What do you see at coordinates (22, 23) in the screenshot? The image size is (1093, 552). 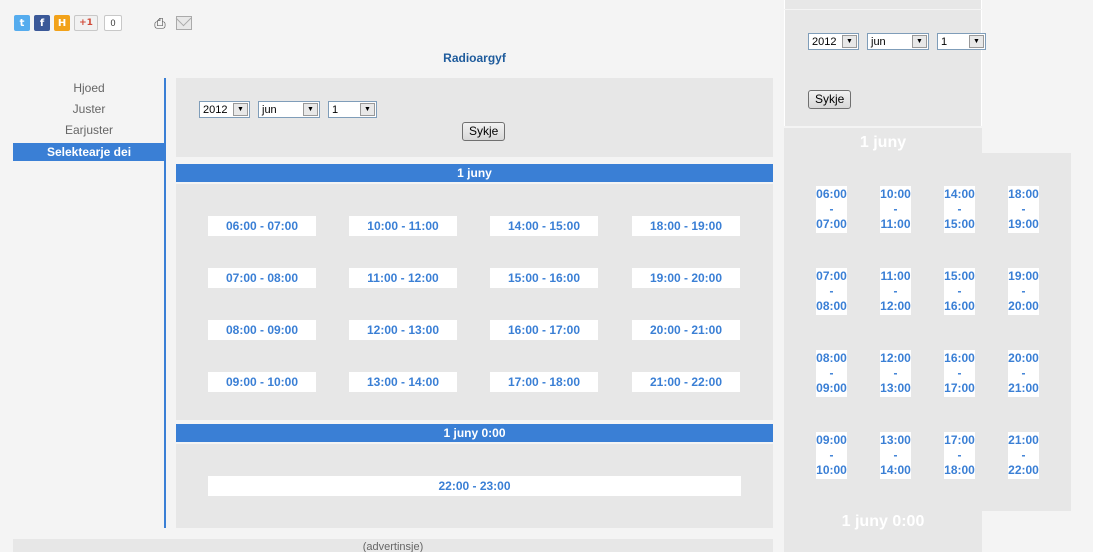 I see `twitter-icon: t` at bounding box center [22, 23].